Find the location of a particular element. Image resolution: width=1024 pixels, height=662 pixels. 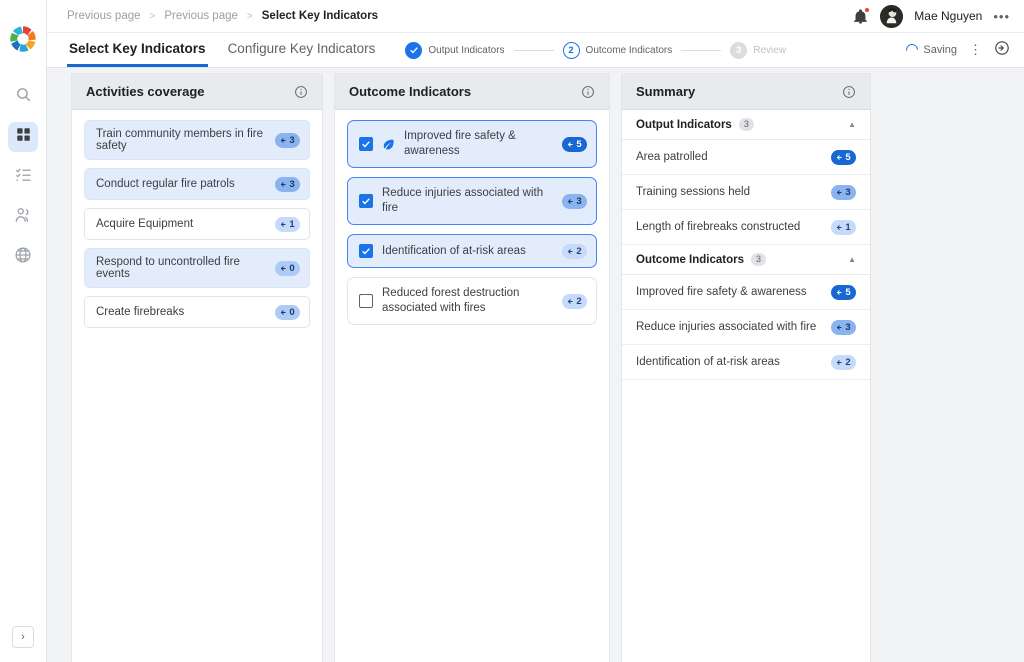

outcome-card: Identification of at-risk areas 2 is located at coordinates (472, 251).